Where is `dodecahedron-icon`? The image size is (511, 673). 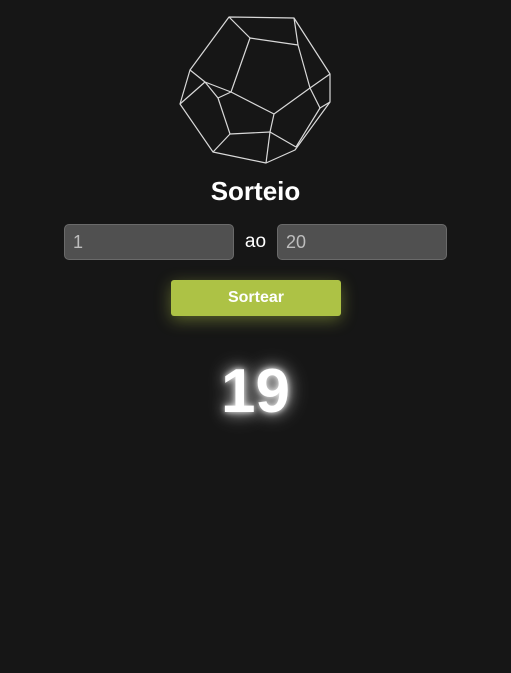
dodecahedron-icon is located at coordinates (255, 90).